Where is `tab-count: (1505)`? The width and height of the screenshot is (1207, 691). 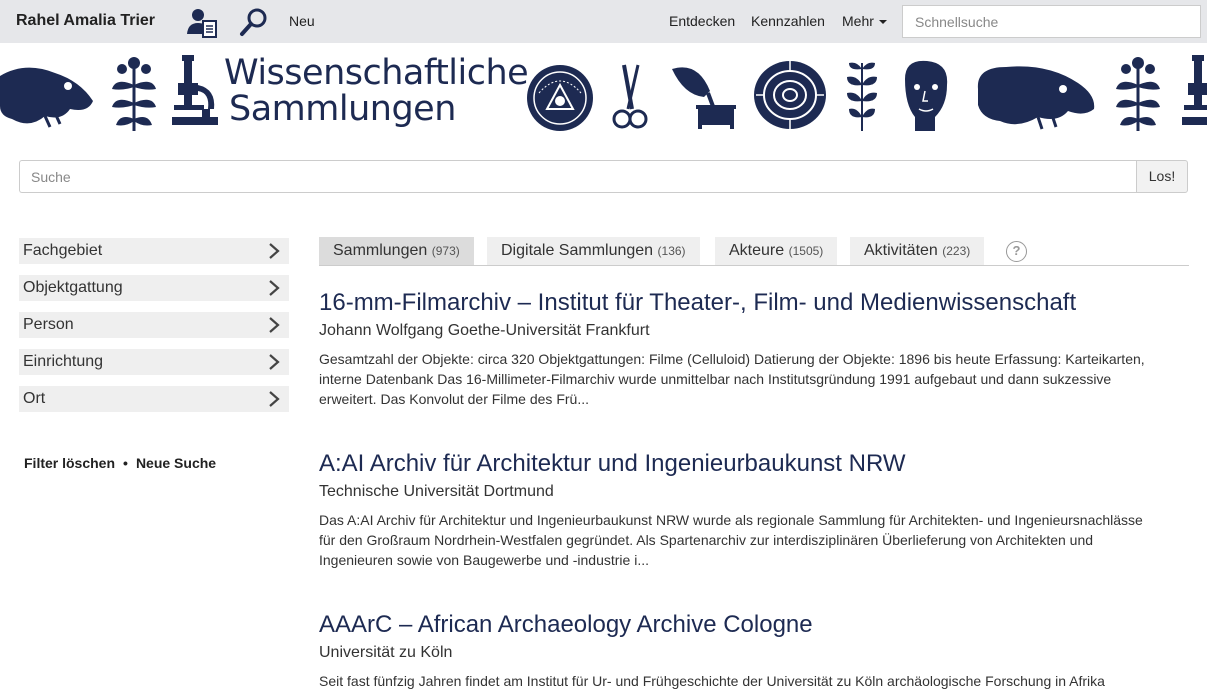 tab-count: (1505) is located at coordinates (806, 251).